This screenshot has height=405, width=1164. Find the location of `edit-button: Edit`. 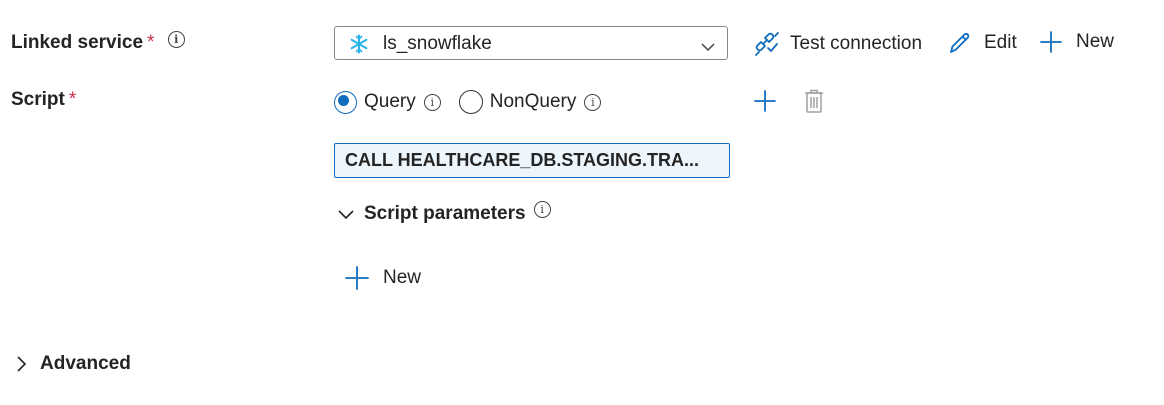

edit-button: Edit is located at coordinates (982, 43).